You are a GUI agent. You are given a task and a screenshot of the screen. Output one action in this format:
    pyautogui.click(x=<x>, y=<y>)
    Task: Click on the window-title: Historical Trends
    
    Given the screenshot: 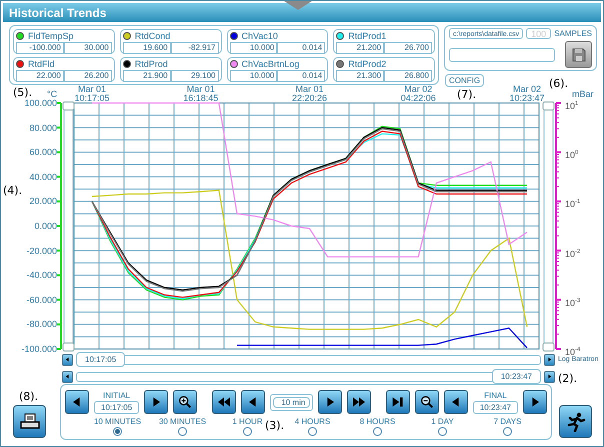 What is the action you would take?
    pyautogui.click(x=302, y=12)
    